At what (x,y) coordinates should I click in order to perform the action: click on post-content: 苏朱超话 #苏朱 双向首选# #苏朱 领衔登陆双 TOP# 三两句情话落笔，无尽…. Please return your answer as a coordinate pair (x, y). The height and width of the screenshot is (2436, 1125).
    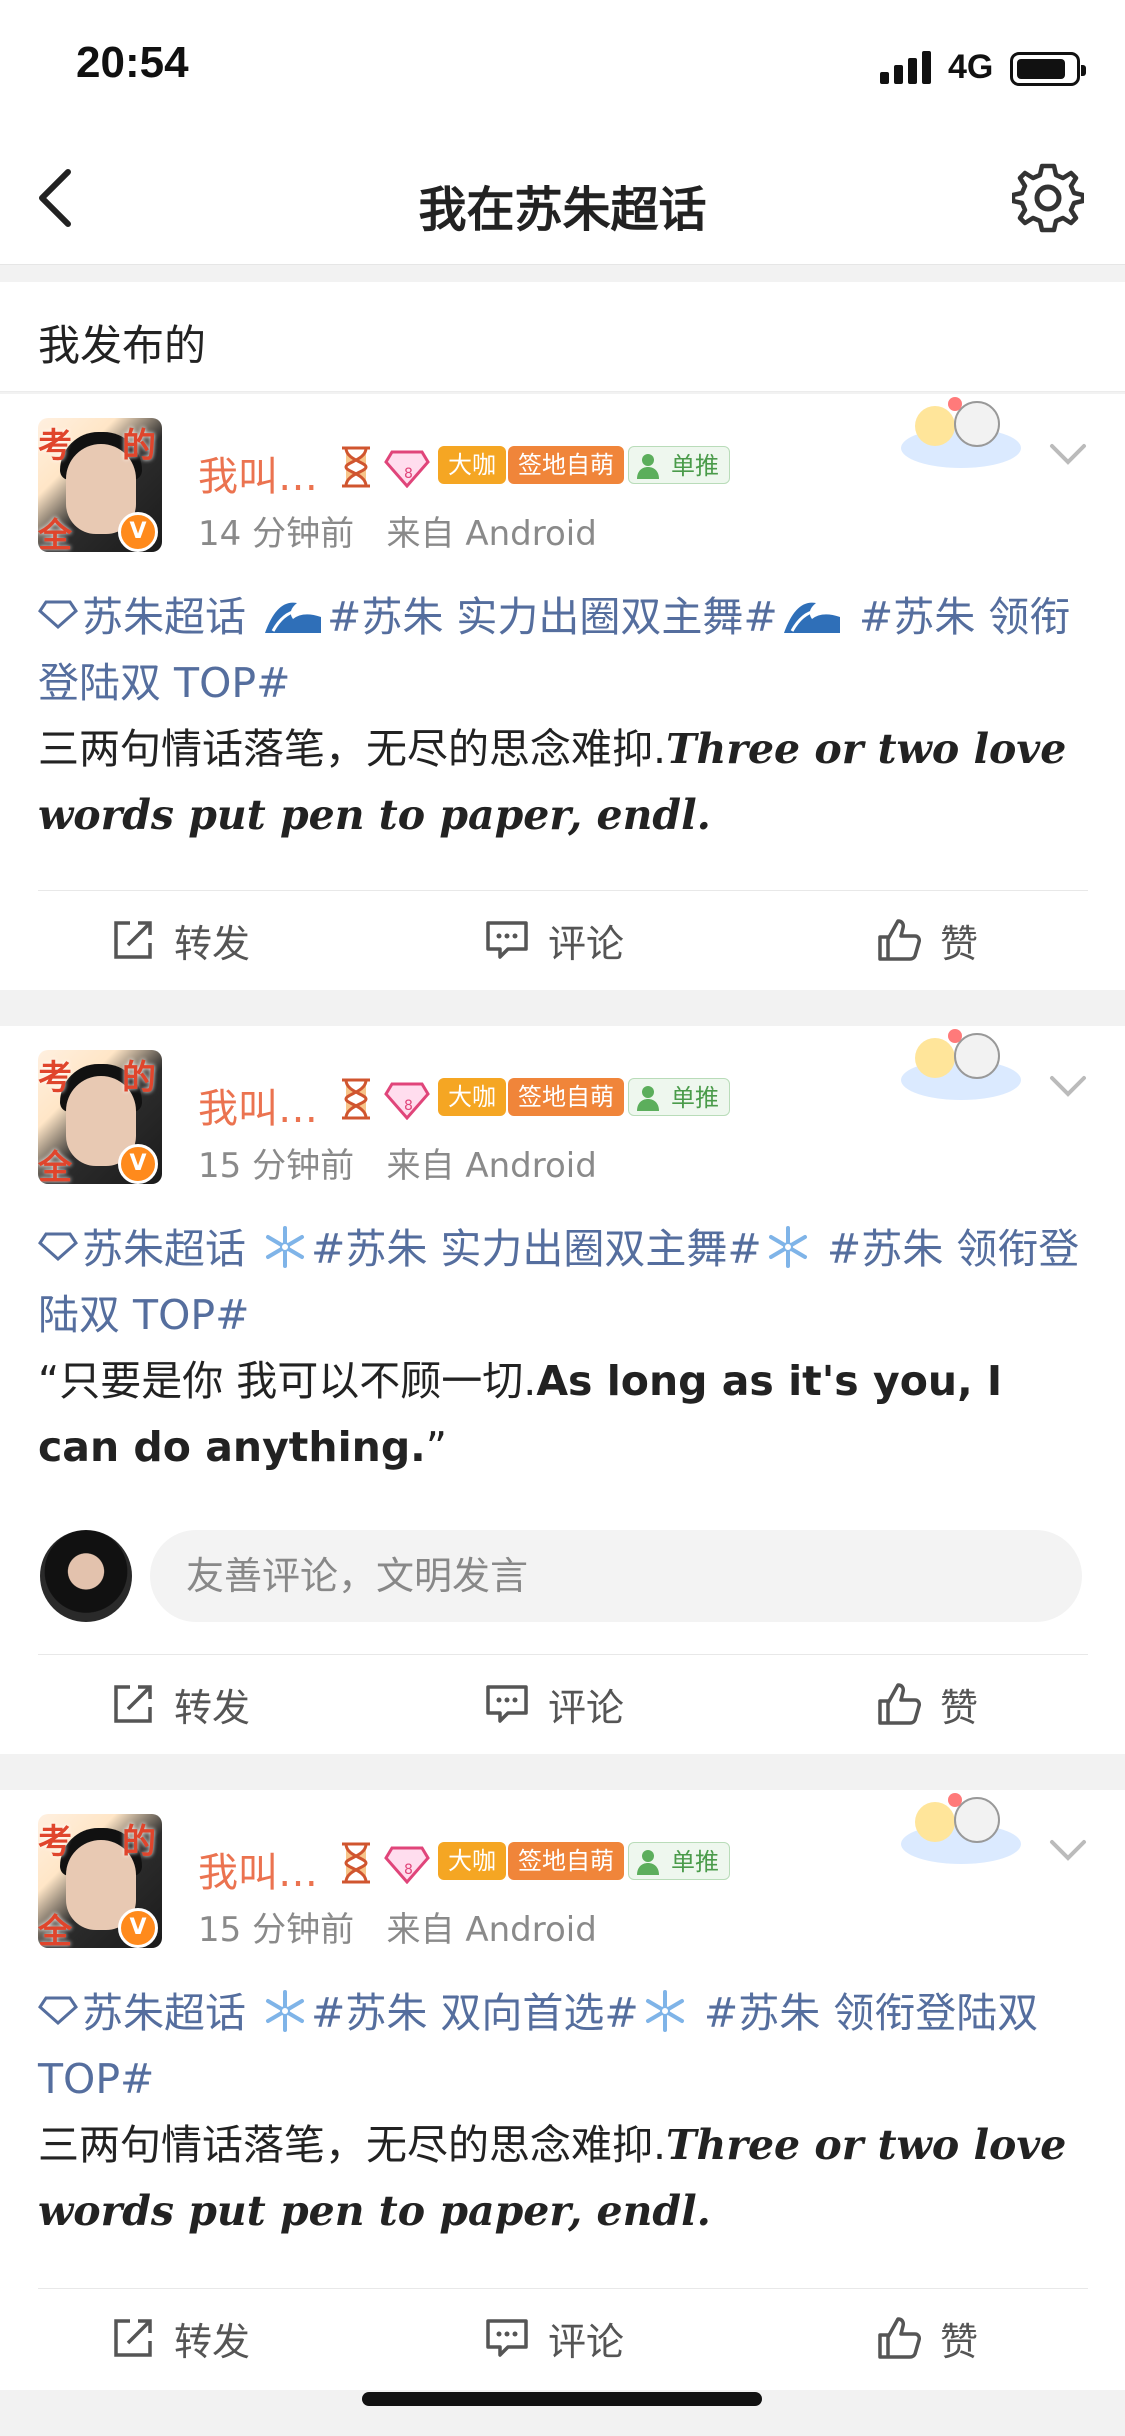
    Looking at the image, I should click on (563, 2112).